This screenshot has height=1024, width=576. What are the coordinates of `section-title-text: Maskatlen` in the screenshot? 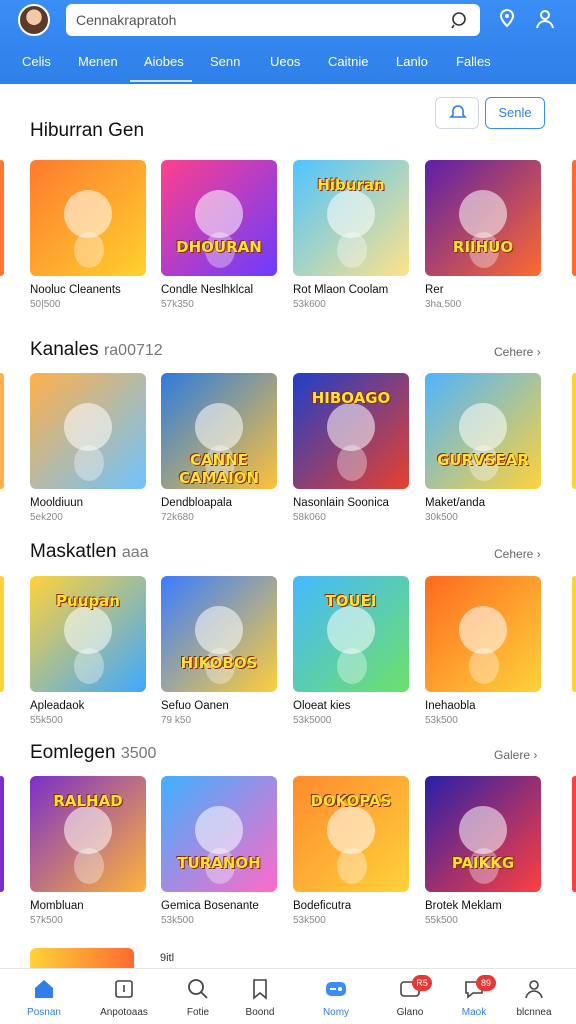 It's located at (73, 551).